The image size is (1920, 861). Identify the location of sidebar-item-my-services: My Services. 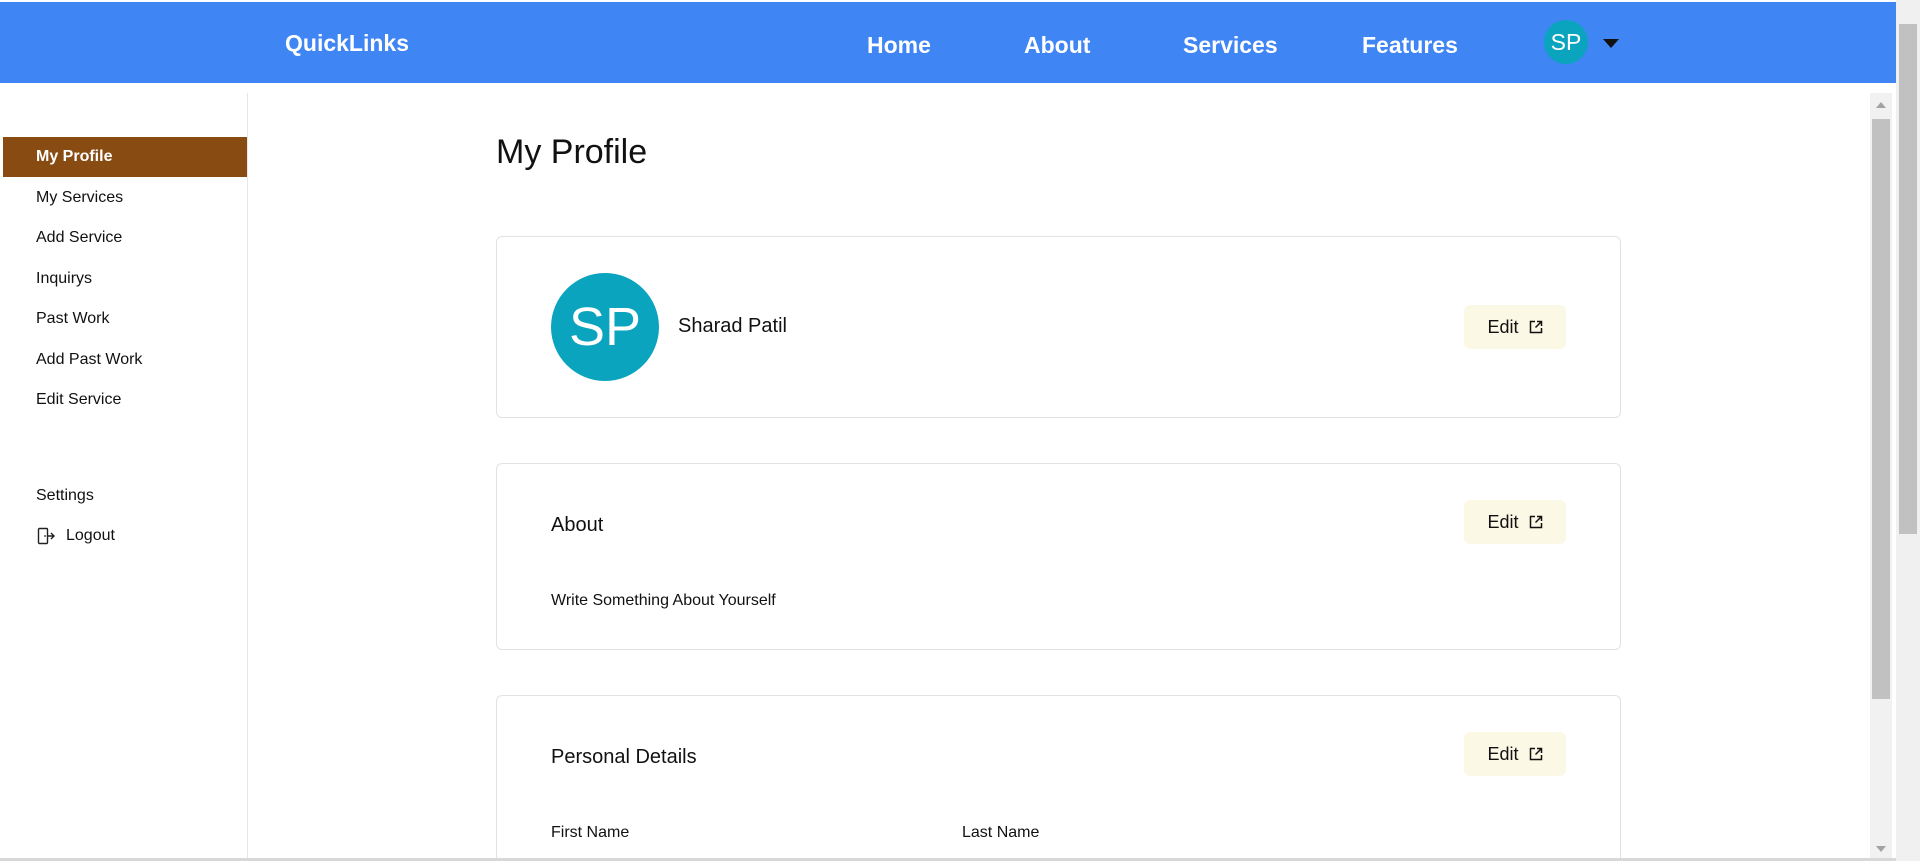
(125, 198).